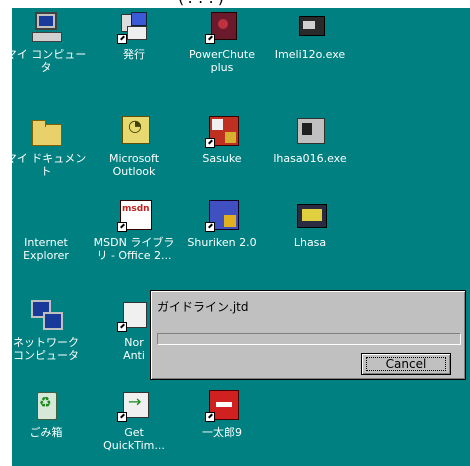 This screenshot has height=466, width=470. What do you see at coordinates (46, 131) in the screenshot?
I see `folder-icon` at bounding box center [46, 131].